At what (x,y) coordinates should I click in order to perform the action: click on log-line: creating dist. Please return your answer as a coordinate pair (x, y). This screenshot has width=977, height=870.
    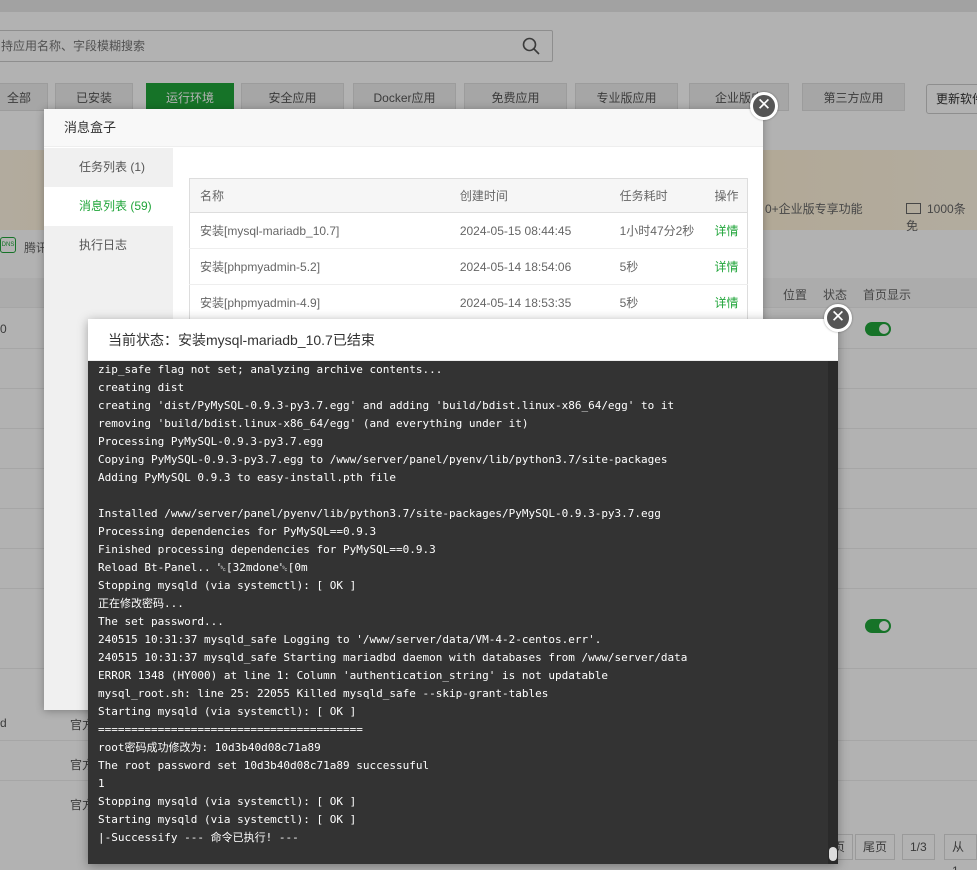
    Looking at the image, I should click on (141, 387).